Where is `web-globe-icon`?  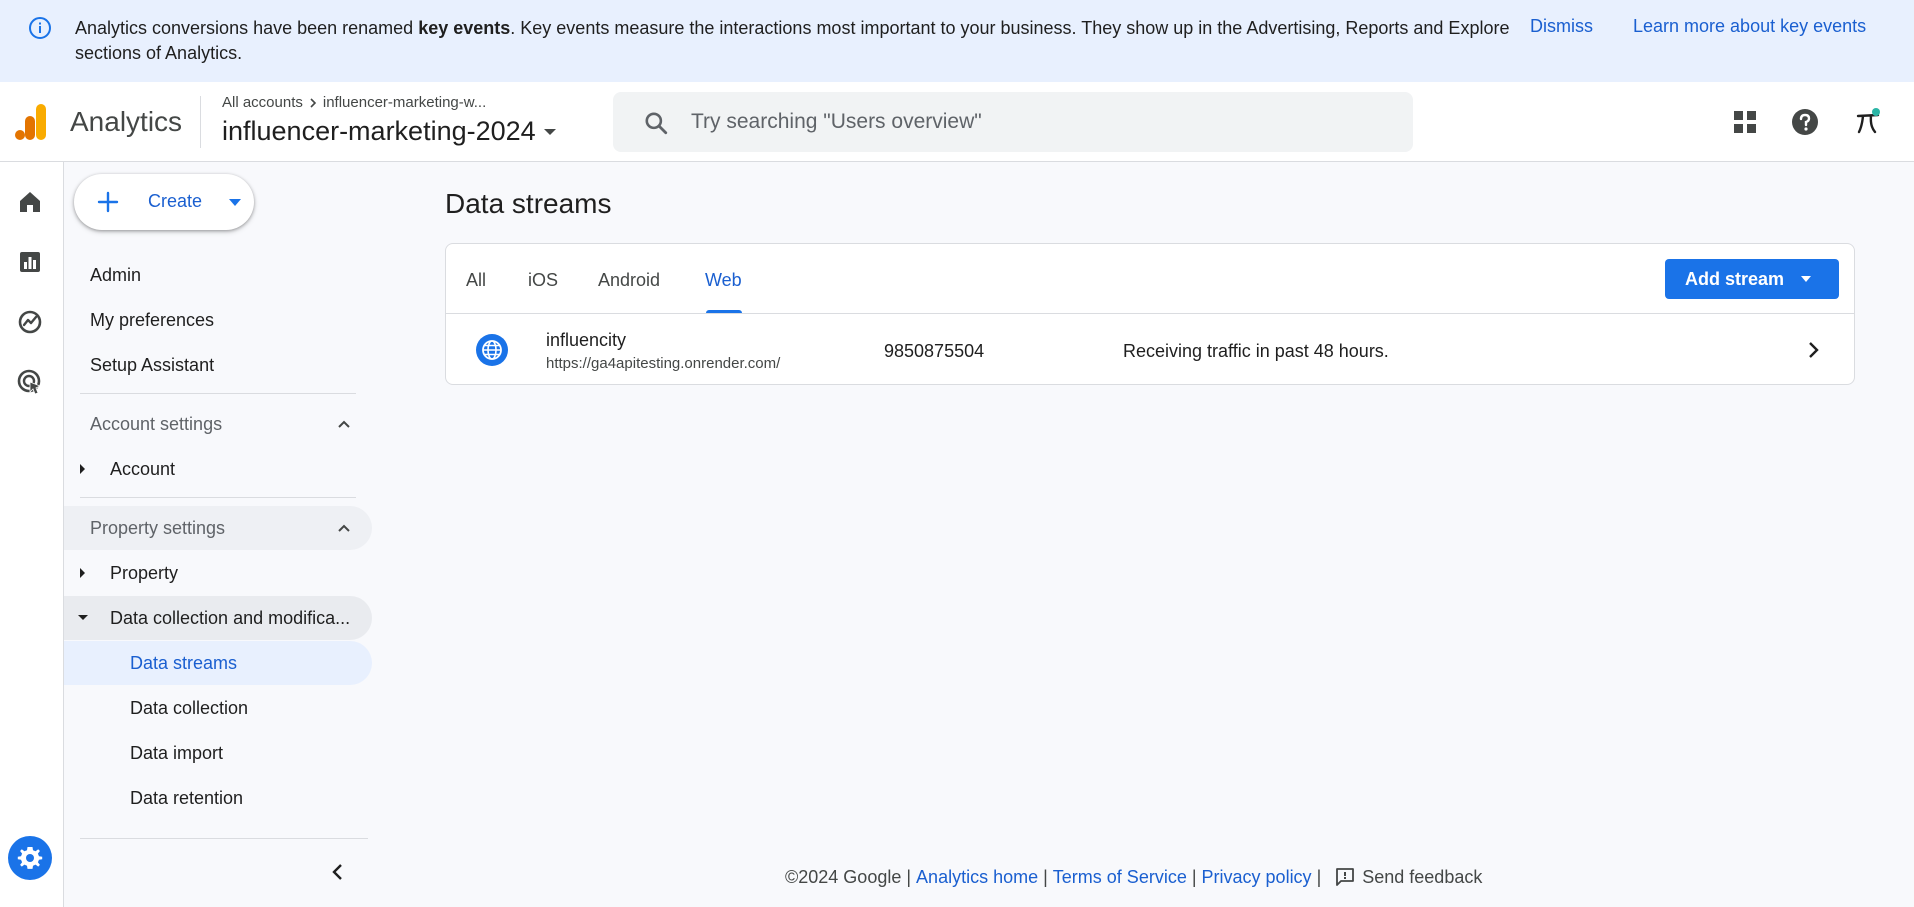
web-globe-icon is located at coordinates (492, 350).